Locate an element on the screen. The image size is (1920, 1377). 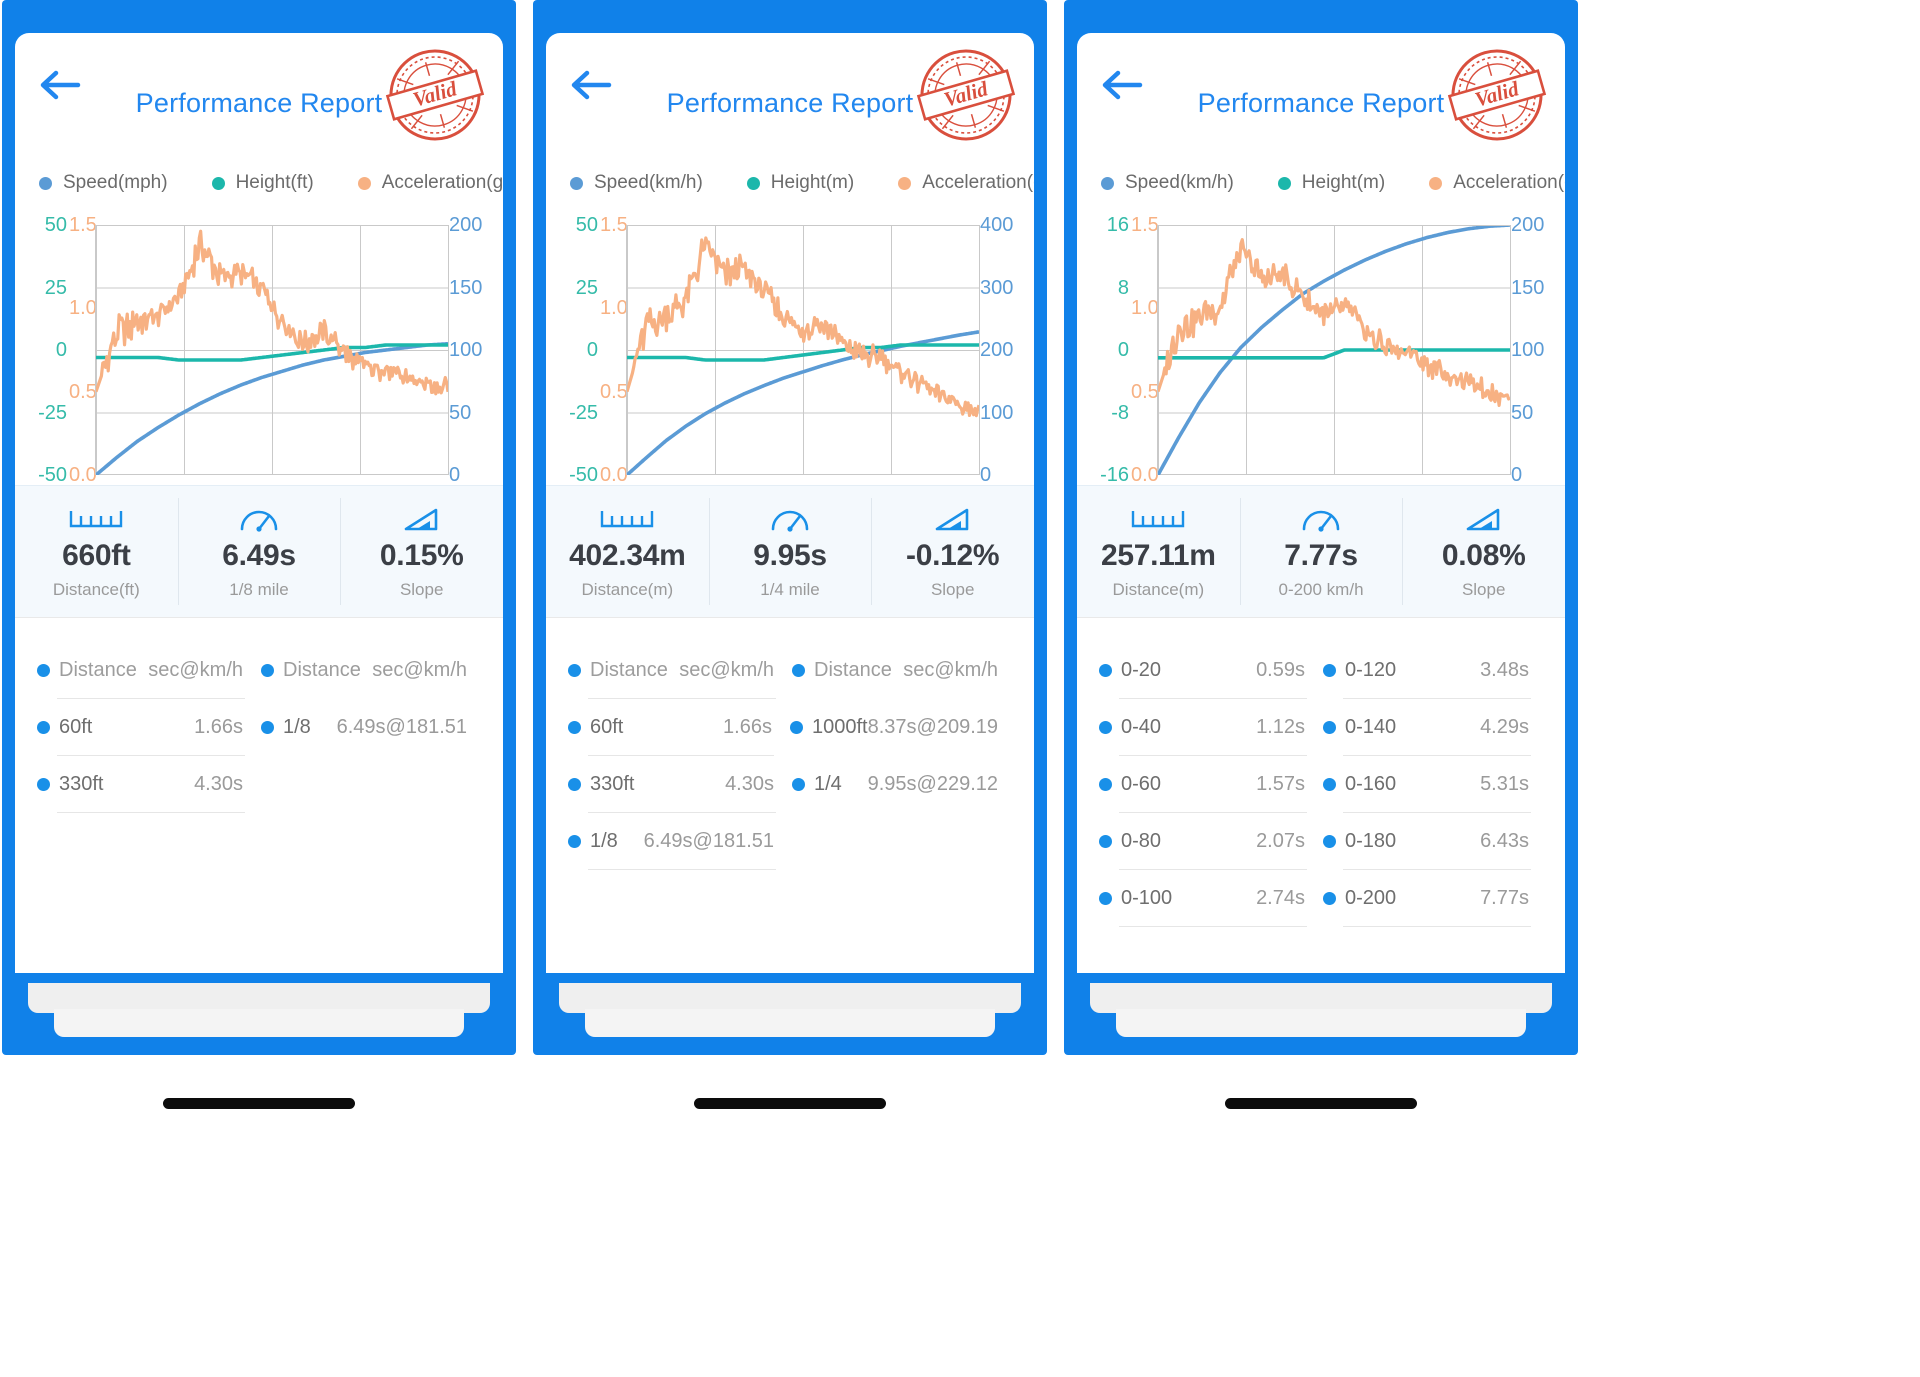
table-row: 0-100 2.74s 0-200 7.77s is located at coordinates (1321, 898).